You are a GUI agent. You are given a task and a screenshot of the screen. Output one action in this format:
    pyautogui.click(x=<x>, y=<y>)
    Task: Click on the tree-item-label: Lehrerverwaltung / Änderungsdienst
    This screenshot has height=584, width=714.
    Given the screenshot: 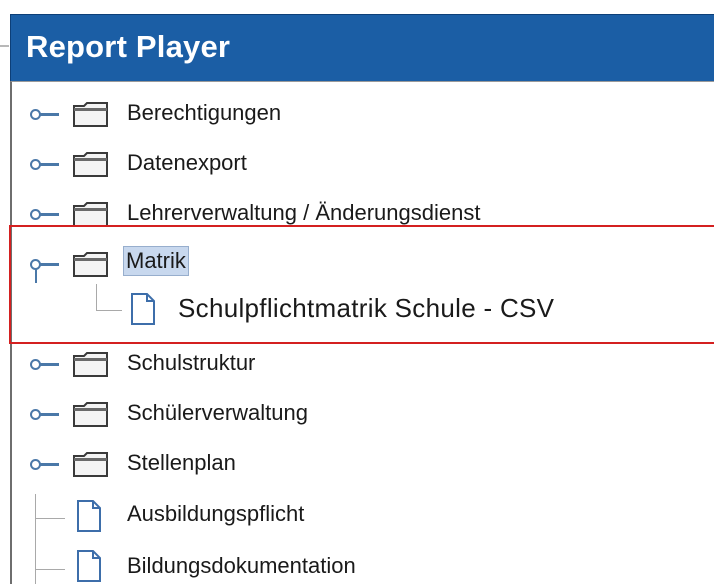 What is the action you would take?
    pyautogui.click(x=304, y=212)
    